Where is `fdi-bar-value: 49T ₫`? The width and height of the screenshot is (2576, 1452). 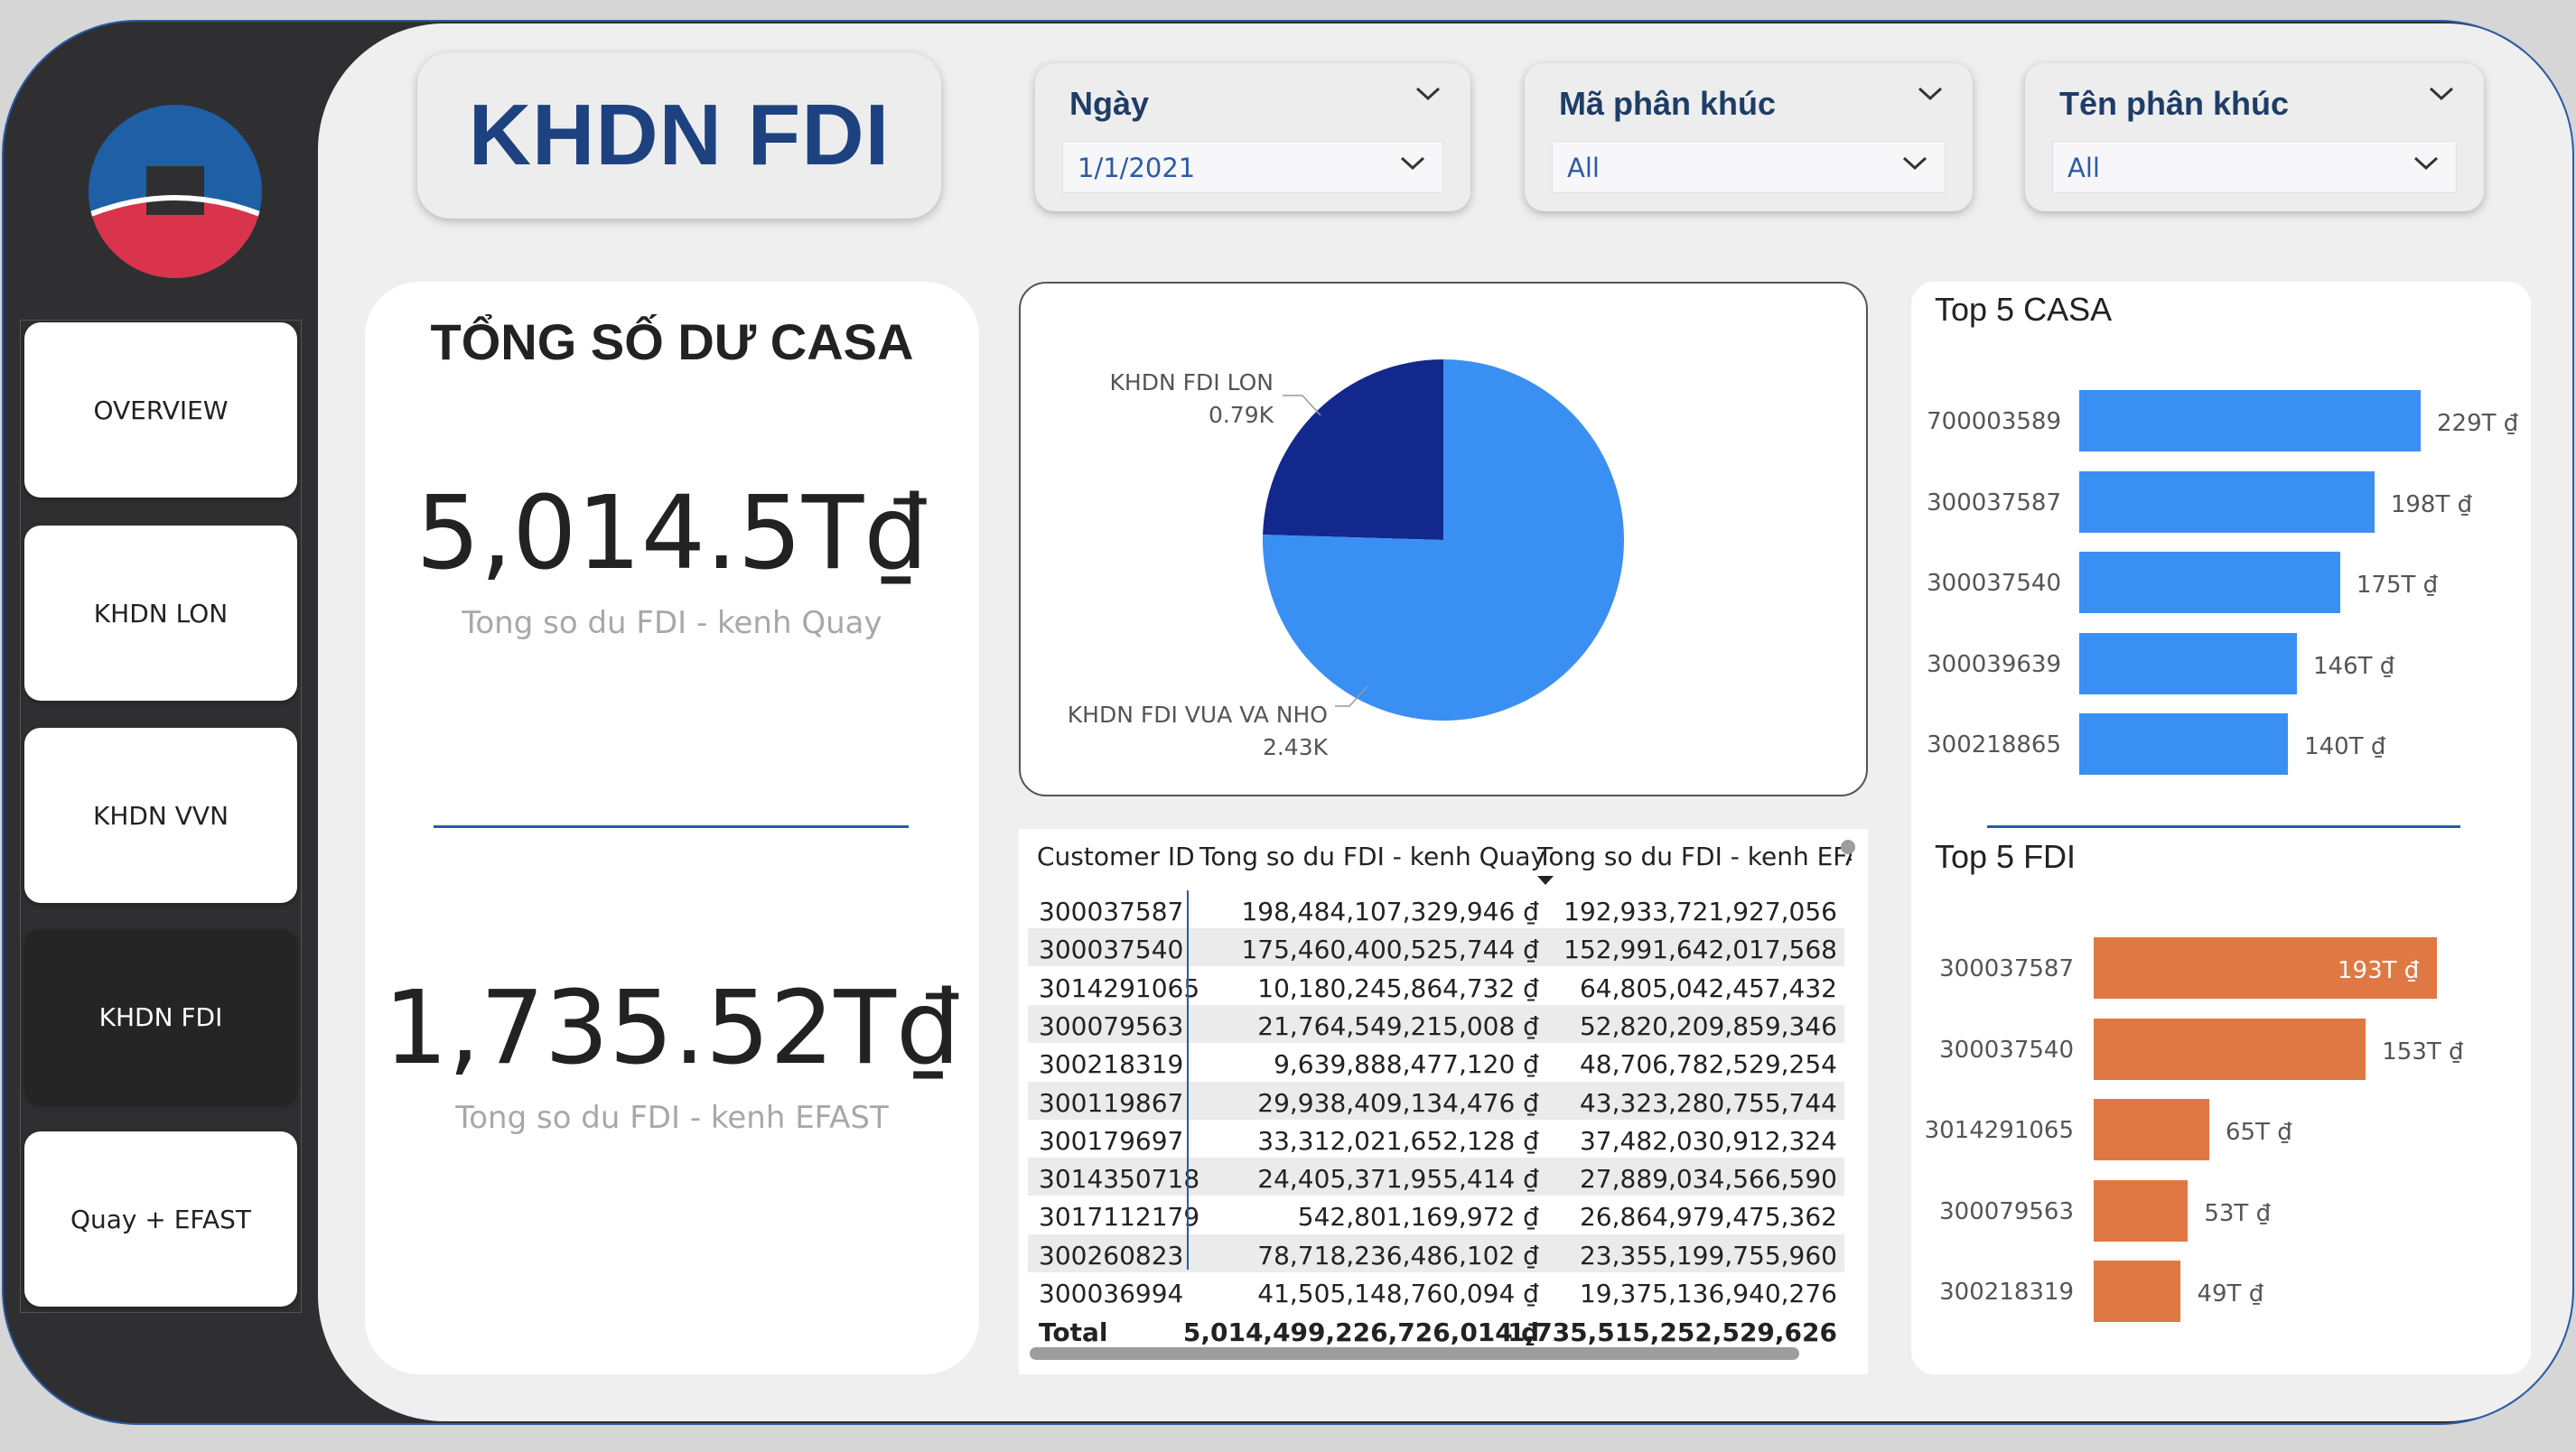 fdi-bar-value: 49T ₫ is located at coordinates (2230, 1294).